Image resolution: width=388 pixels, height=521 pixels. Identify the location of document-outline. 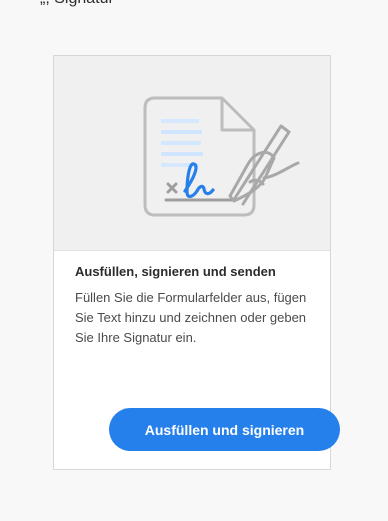
(199, 156).